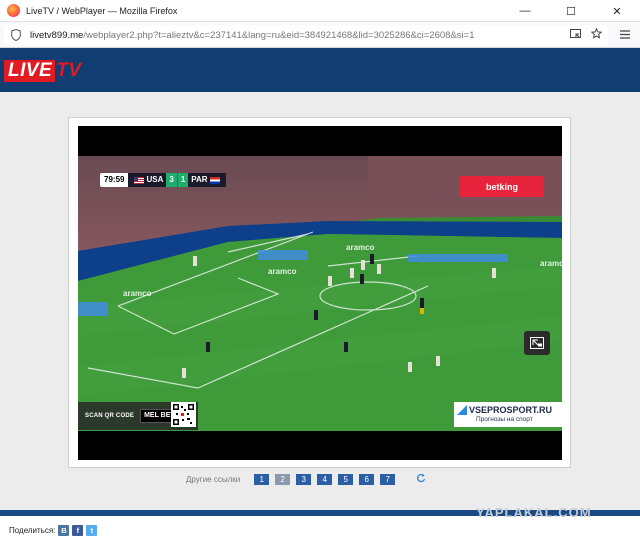 This screenshot has height=544, width=640. What do you see at coordinates (57, 35) in the screenshot?
I see `url-domain: livetv899.me` at bounding box center [57, 35].